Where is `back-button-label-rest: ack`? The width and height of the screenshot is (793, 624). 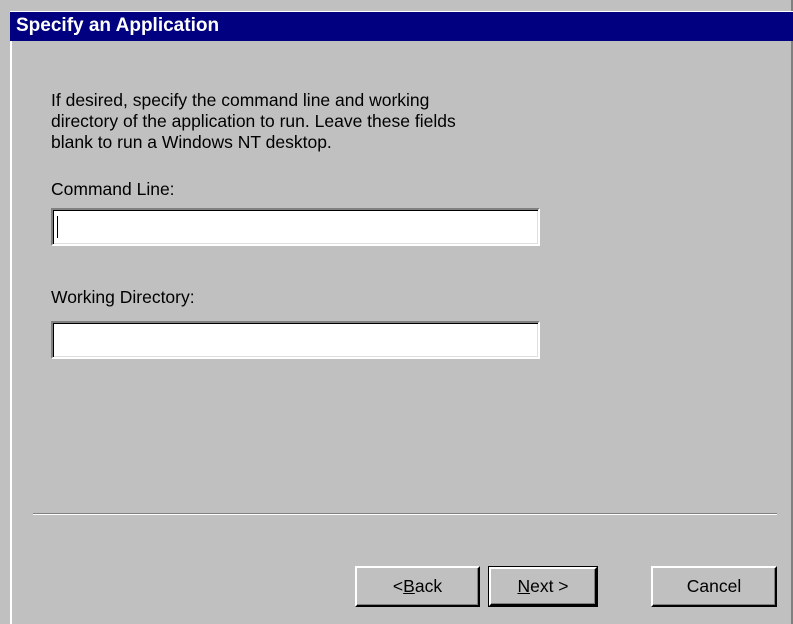 back-button-label-rest: ack is located at coordinates (428, 586).